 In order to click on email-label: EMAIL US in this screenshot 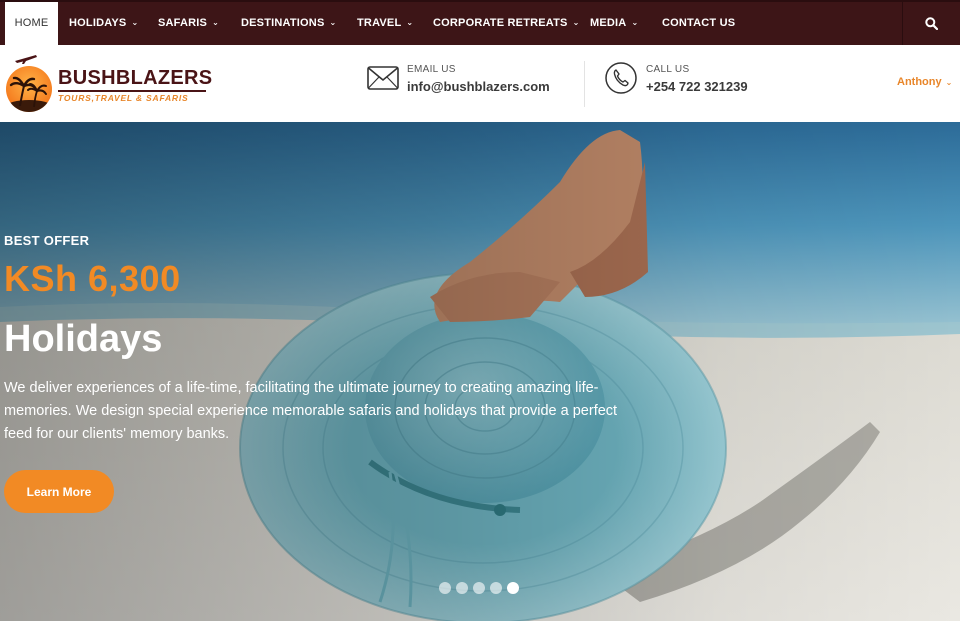, I will do `click(431, 69)`.